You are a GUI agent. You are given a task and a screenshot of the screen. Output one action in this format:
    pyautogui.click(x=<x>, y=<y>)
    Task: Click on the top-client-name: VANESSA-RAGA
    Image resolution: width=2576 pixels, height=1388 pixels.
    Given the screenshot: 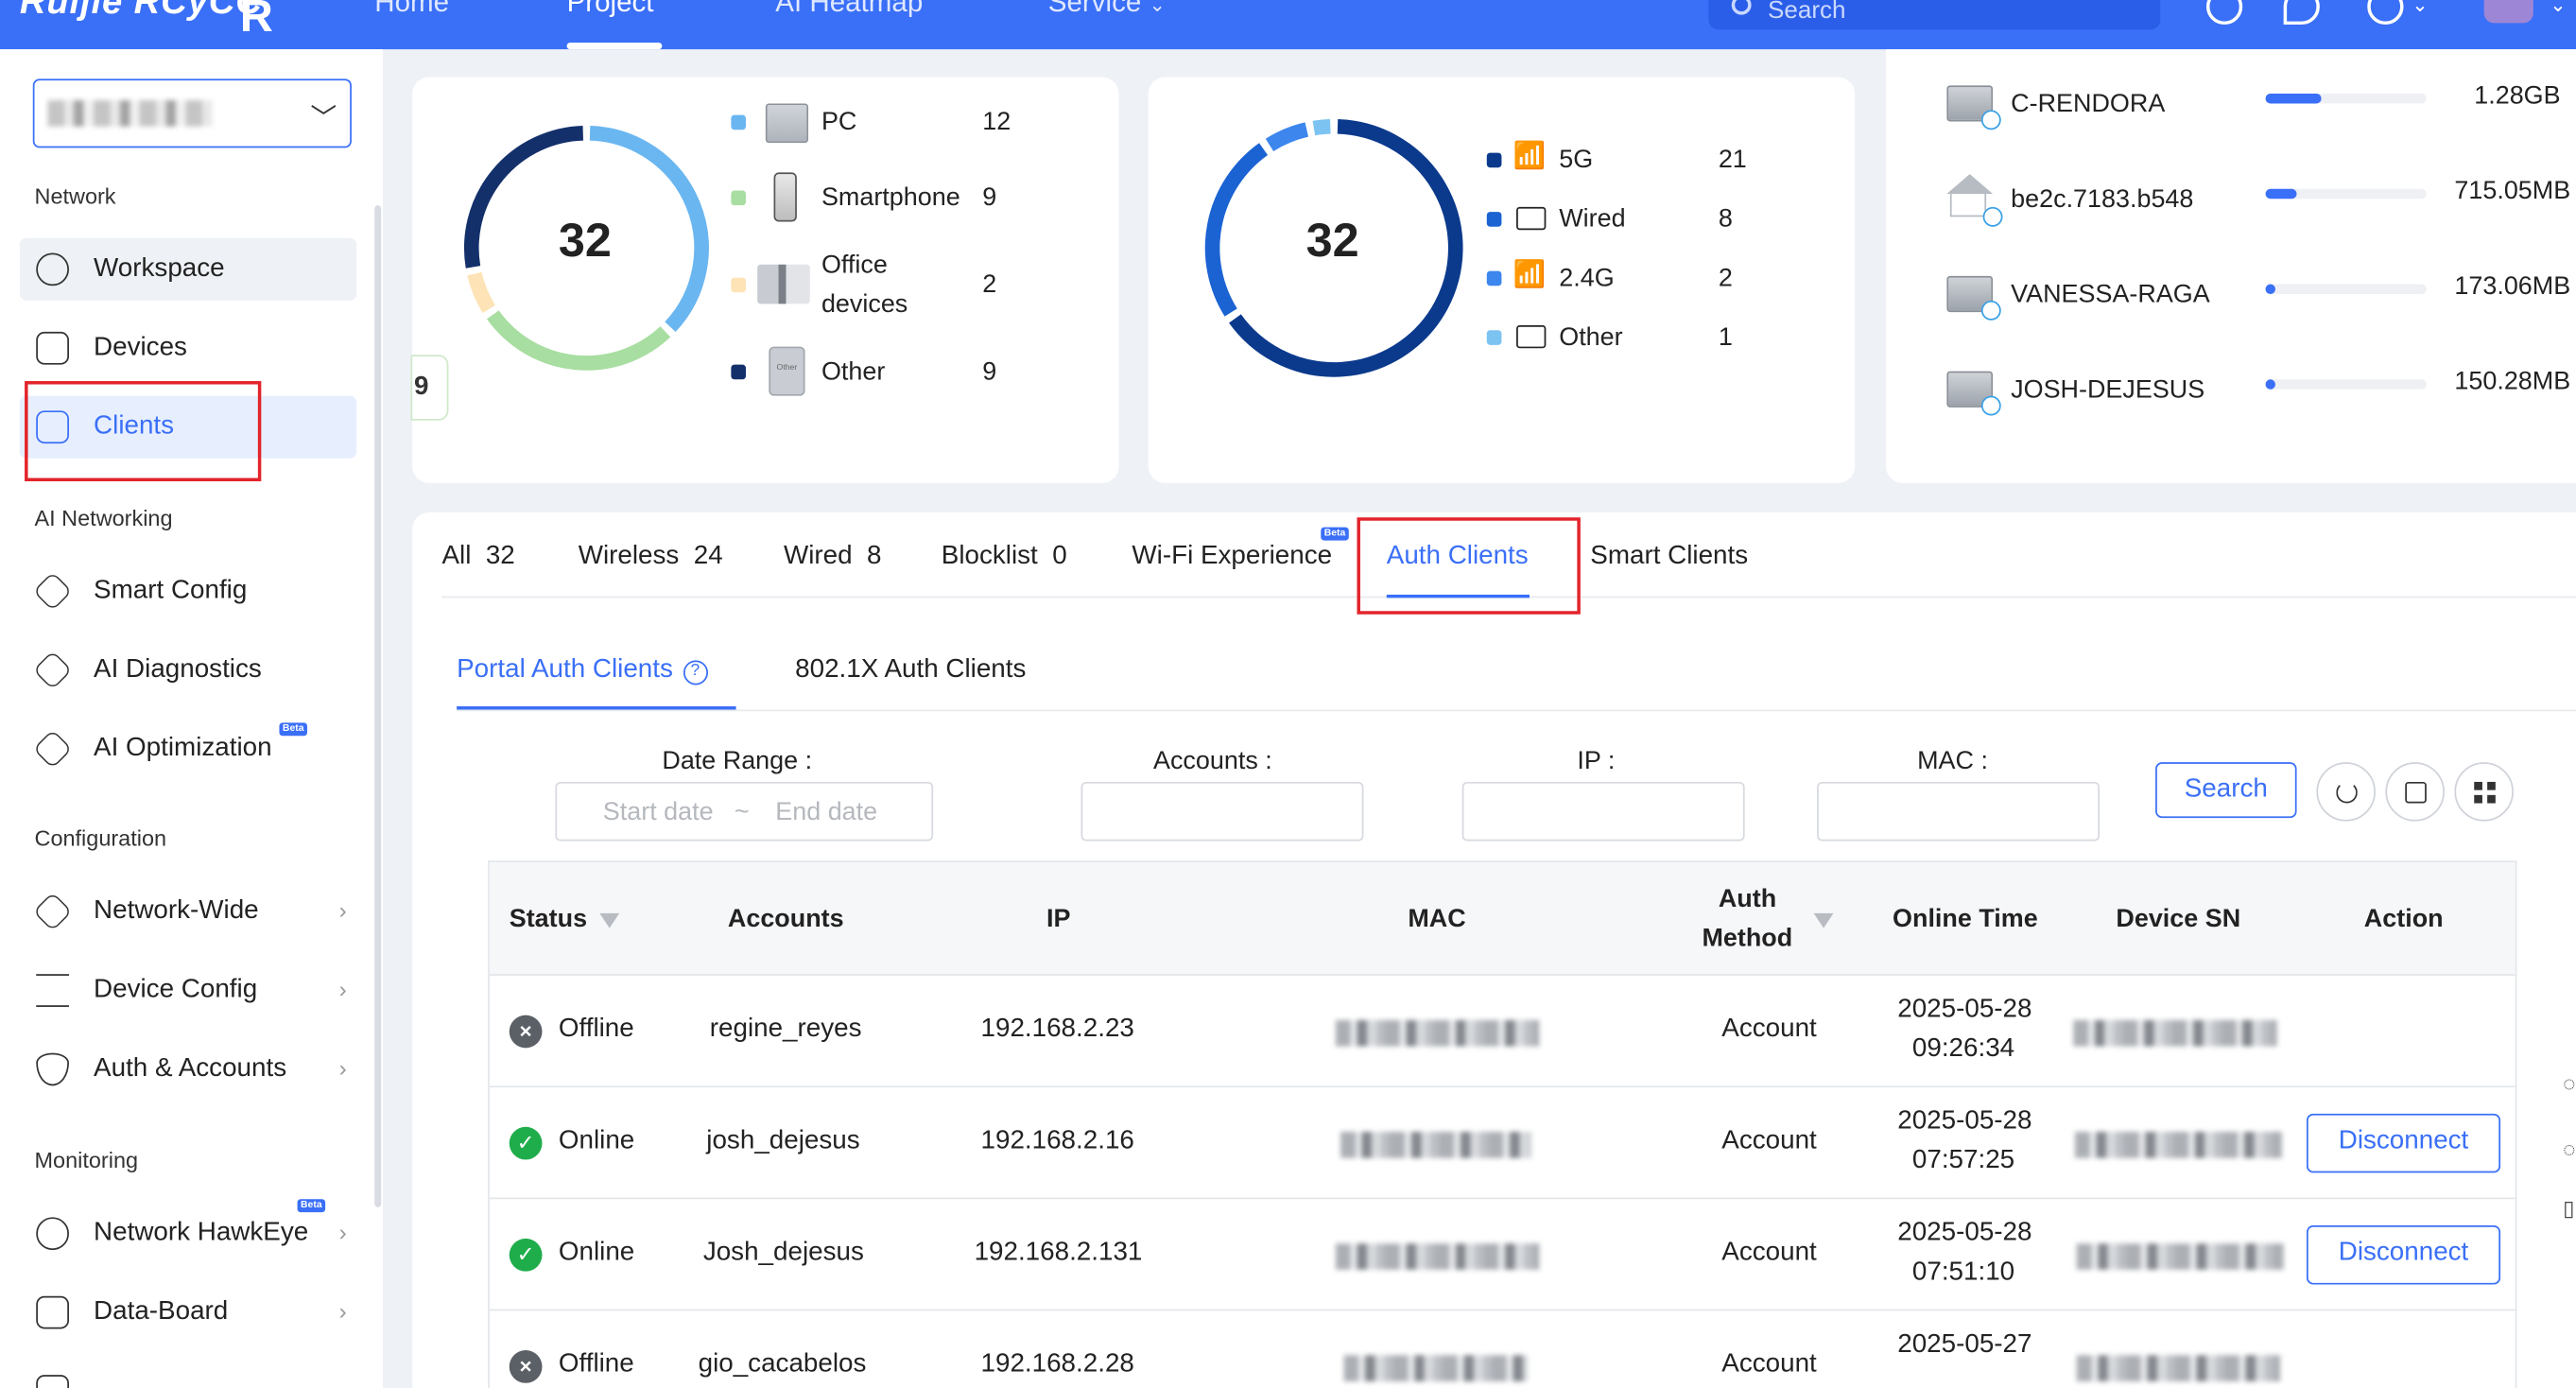 What is the action you would take?
    pyautogui.click(x=2110, y=295)
    